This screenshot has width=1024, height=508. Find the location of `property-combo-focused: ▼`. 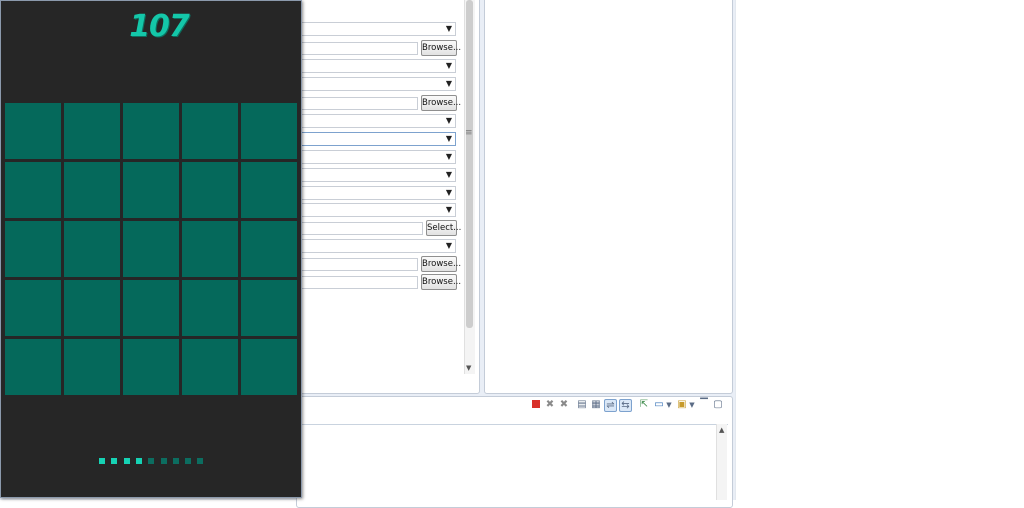

property-combo-focused: ▼ is located at coordinates (378, 139).